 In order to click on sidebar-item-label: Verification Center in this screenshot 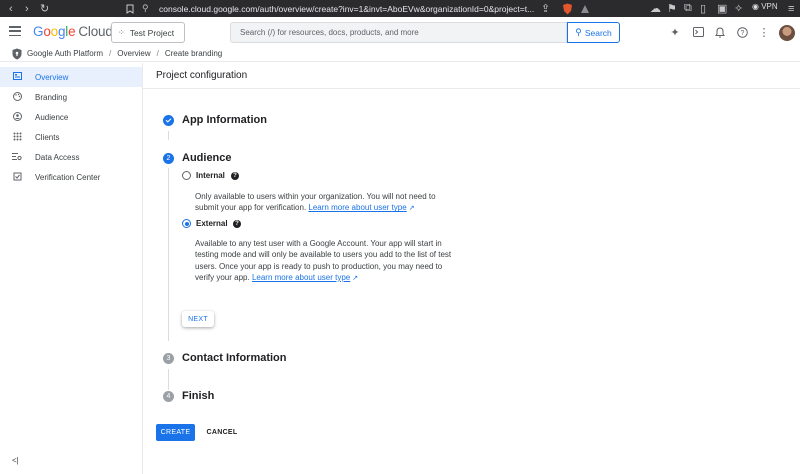, I will do `click(68, 177)`.